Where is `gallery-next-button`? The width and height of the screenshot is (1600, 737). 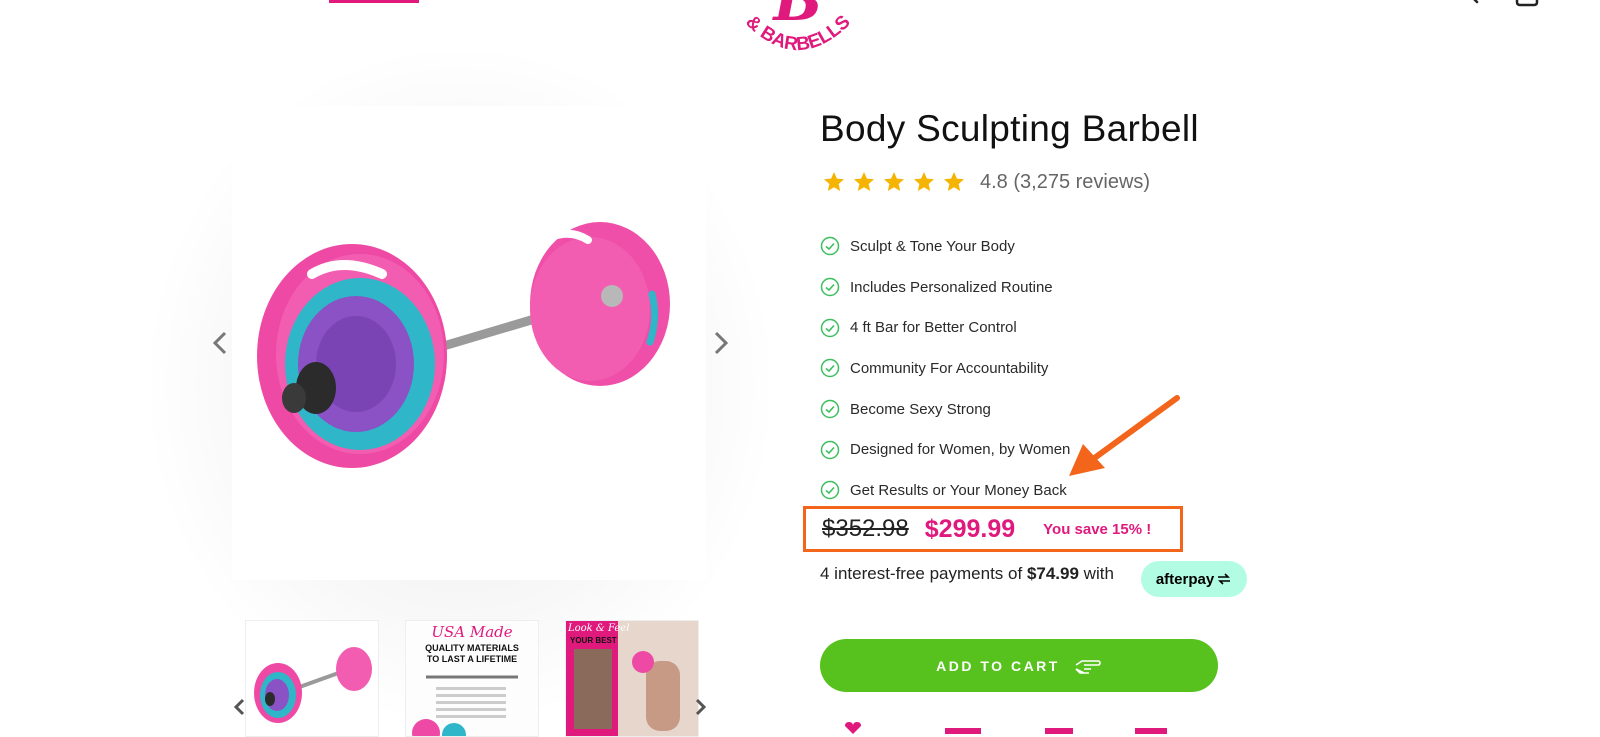
gallery-next-button is located at coordinates (721, 343).